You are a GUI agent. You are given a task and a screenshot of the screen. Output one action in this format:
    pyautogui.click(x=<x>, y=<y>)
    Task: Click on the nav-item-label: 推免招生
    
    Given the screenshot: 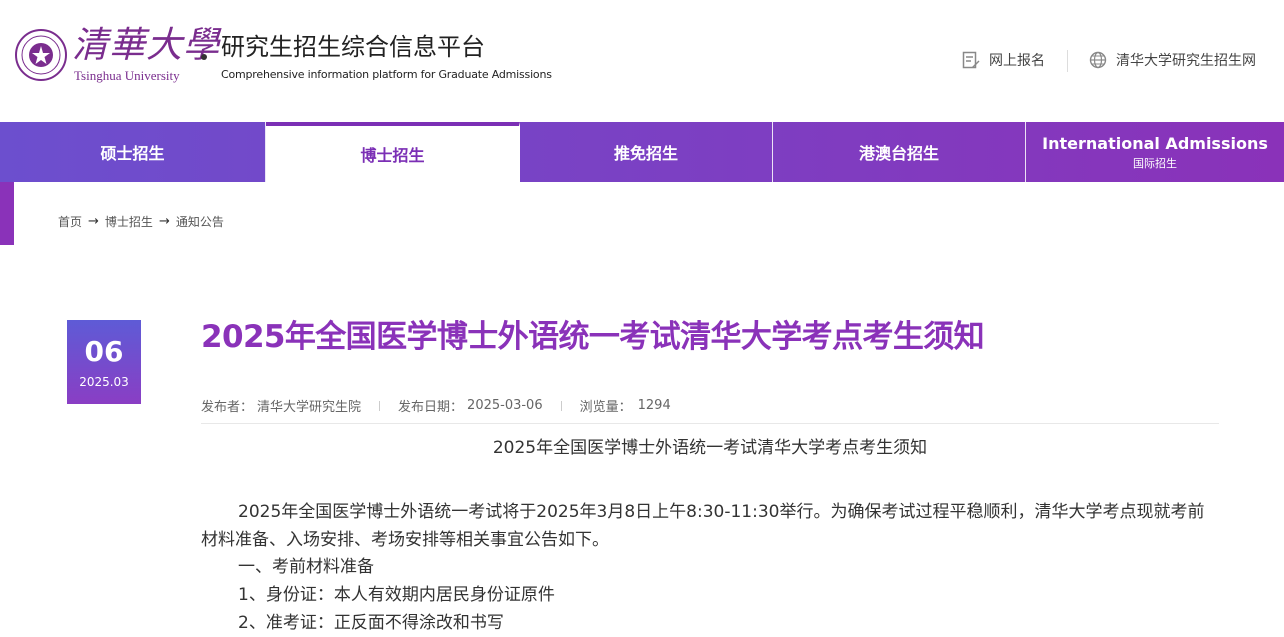 What is the action you would take?
    pyautogui.click(x=645, y=153)
    